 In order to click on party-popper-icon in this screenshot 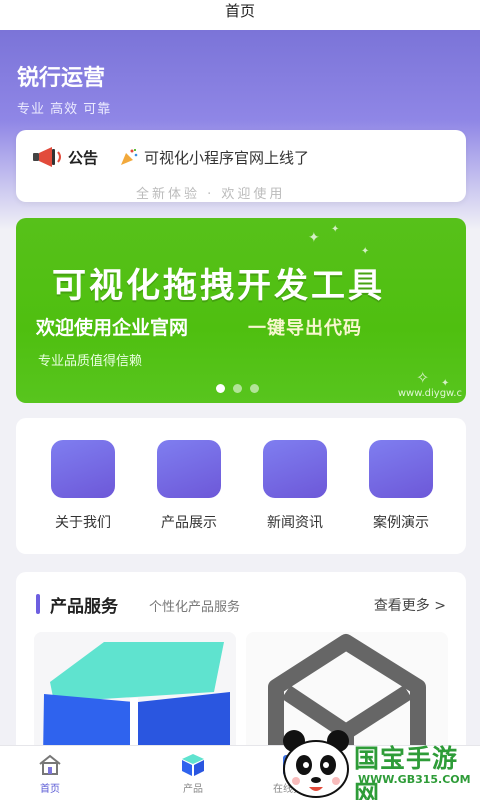, I will do `click(129, 157)`.